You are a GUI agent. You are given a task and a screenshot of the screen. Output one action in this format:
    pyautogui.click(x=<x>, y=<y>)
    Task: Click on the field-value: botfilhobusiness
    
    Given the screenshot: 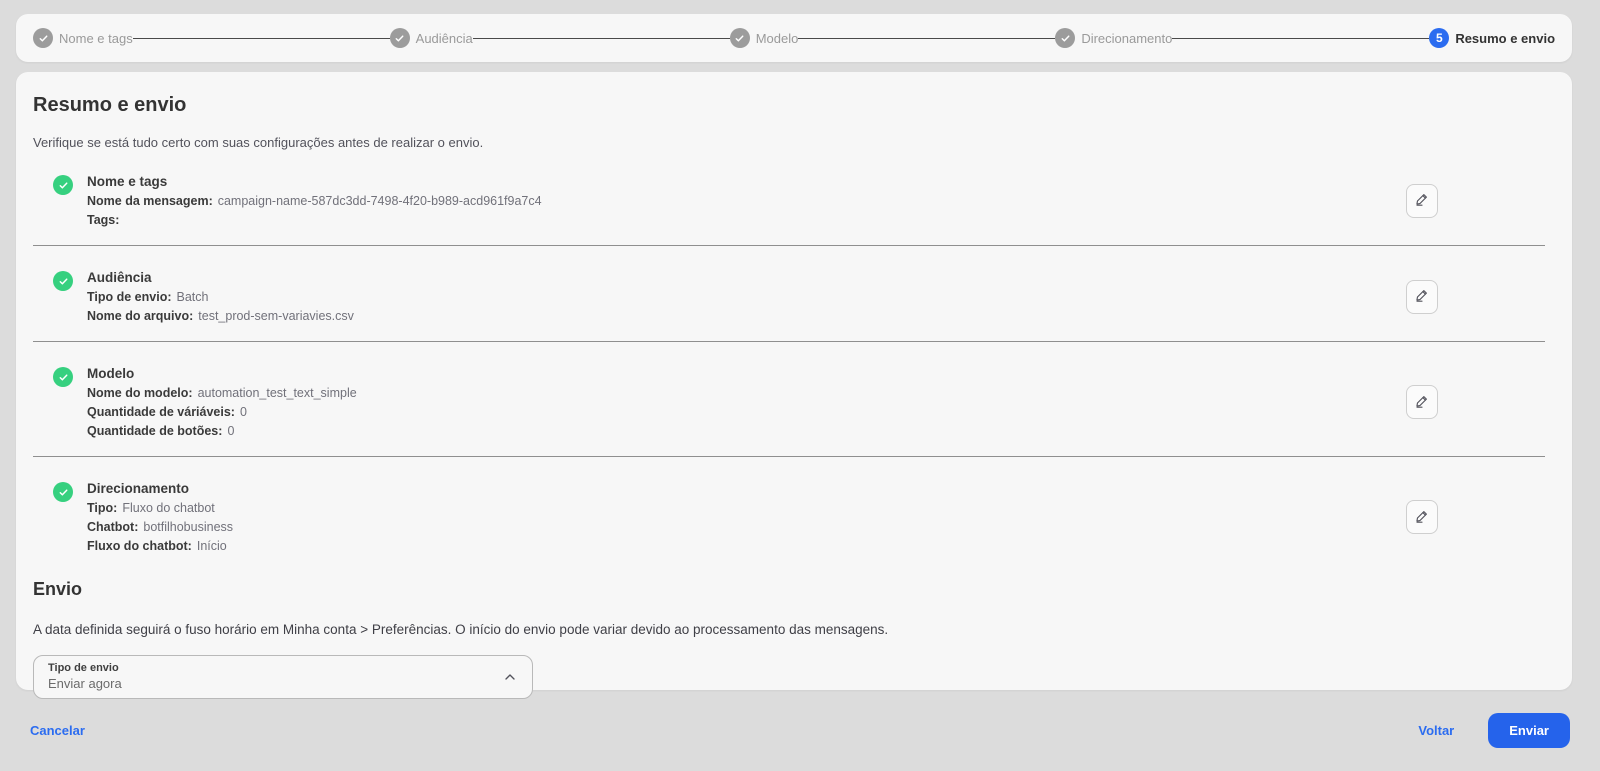 What is the action you would take?
    pyautogui.click(x=188, y=527)
    